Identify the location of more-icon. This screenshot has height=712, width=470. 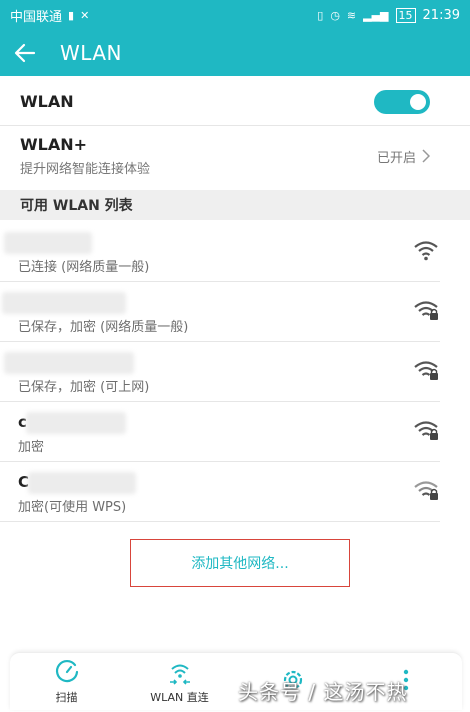
(405, 679).